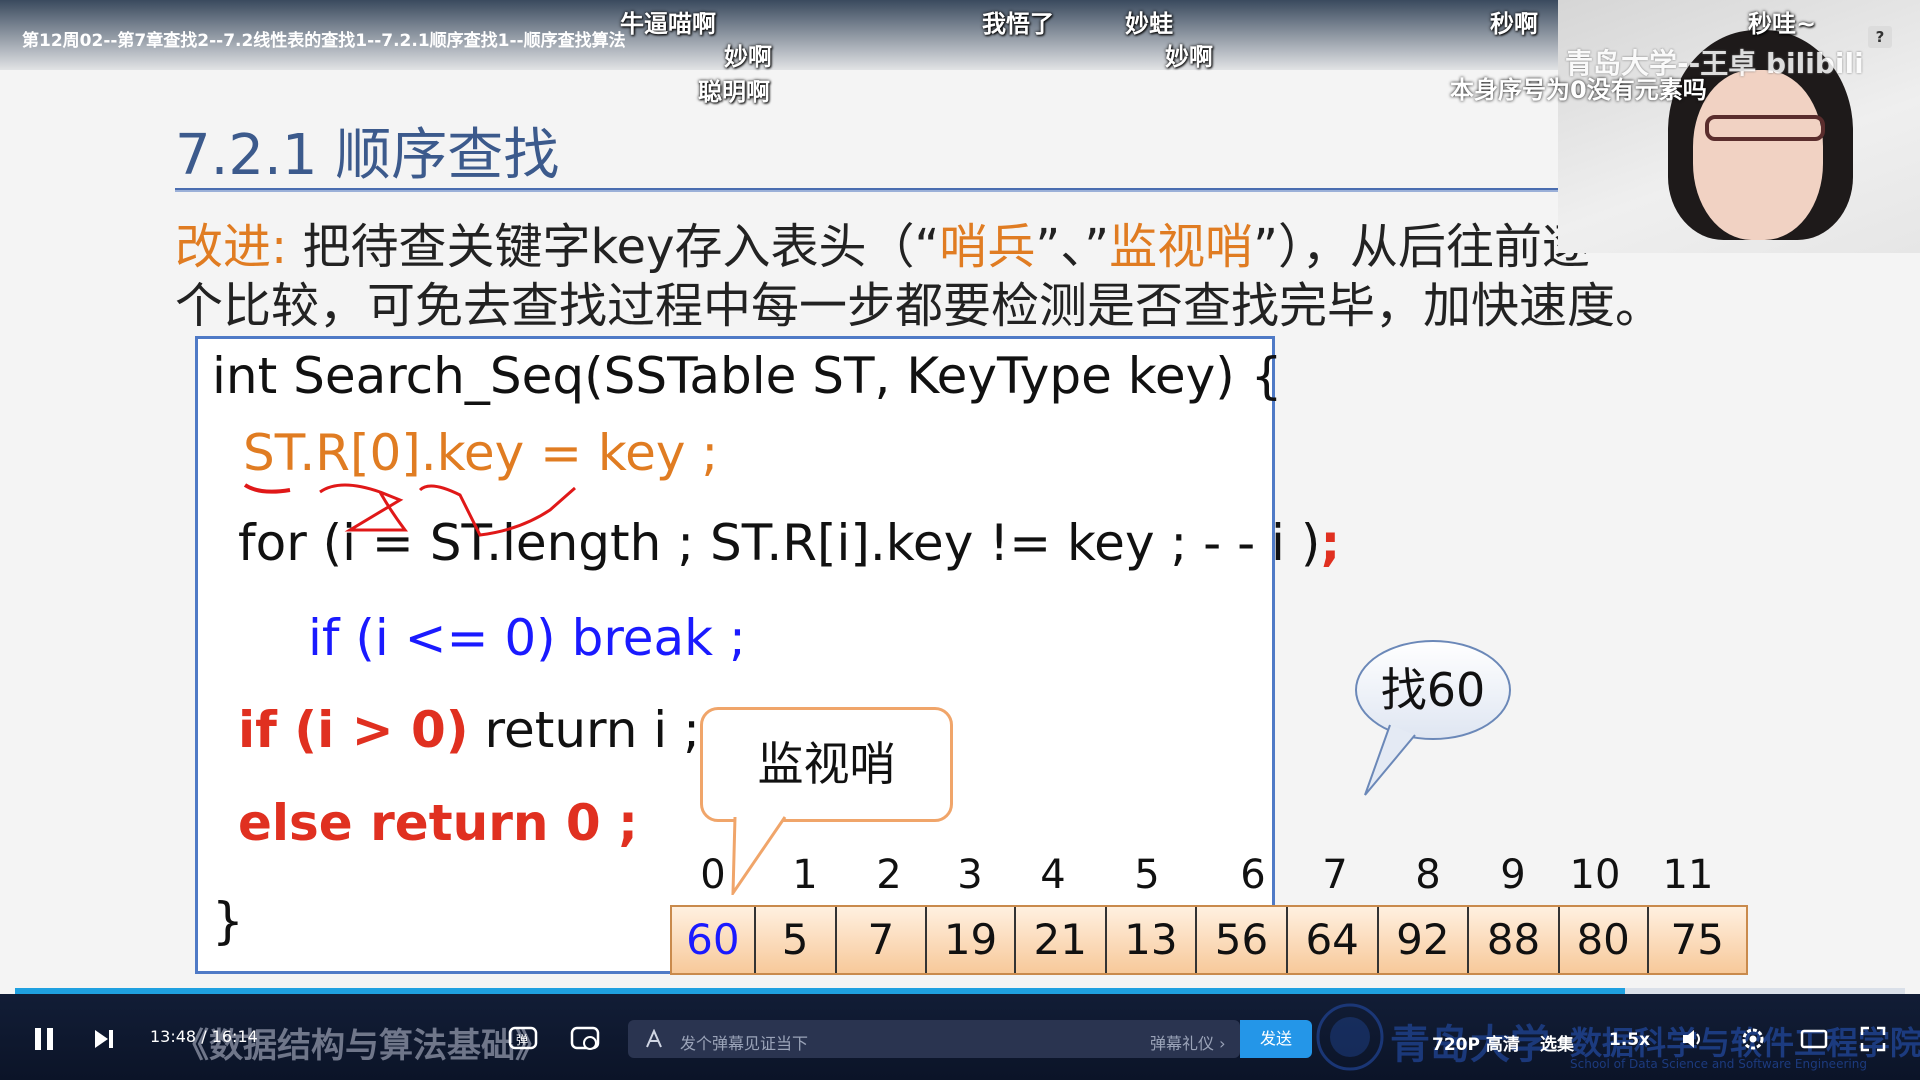 This screenshot has height=1080, width=1920. Describe the element at coordinates (971, 940) in the screenshot. I see `array-cell: 19` at that location.